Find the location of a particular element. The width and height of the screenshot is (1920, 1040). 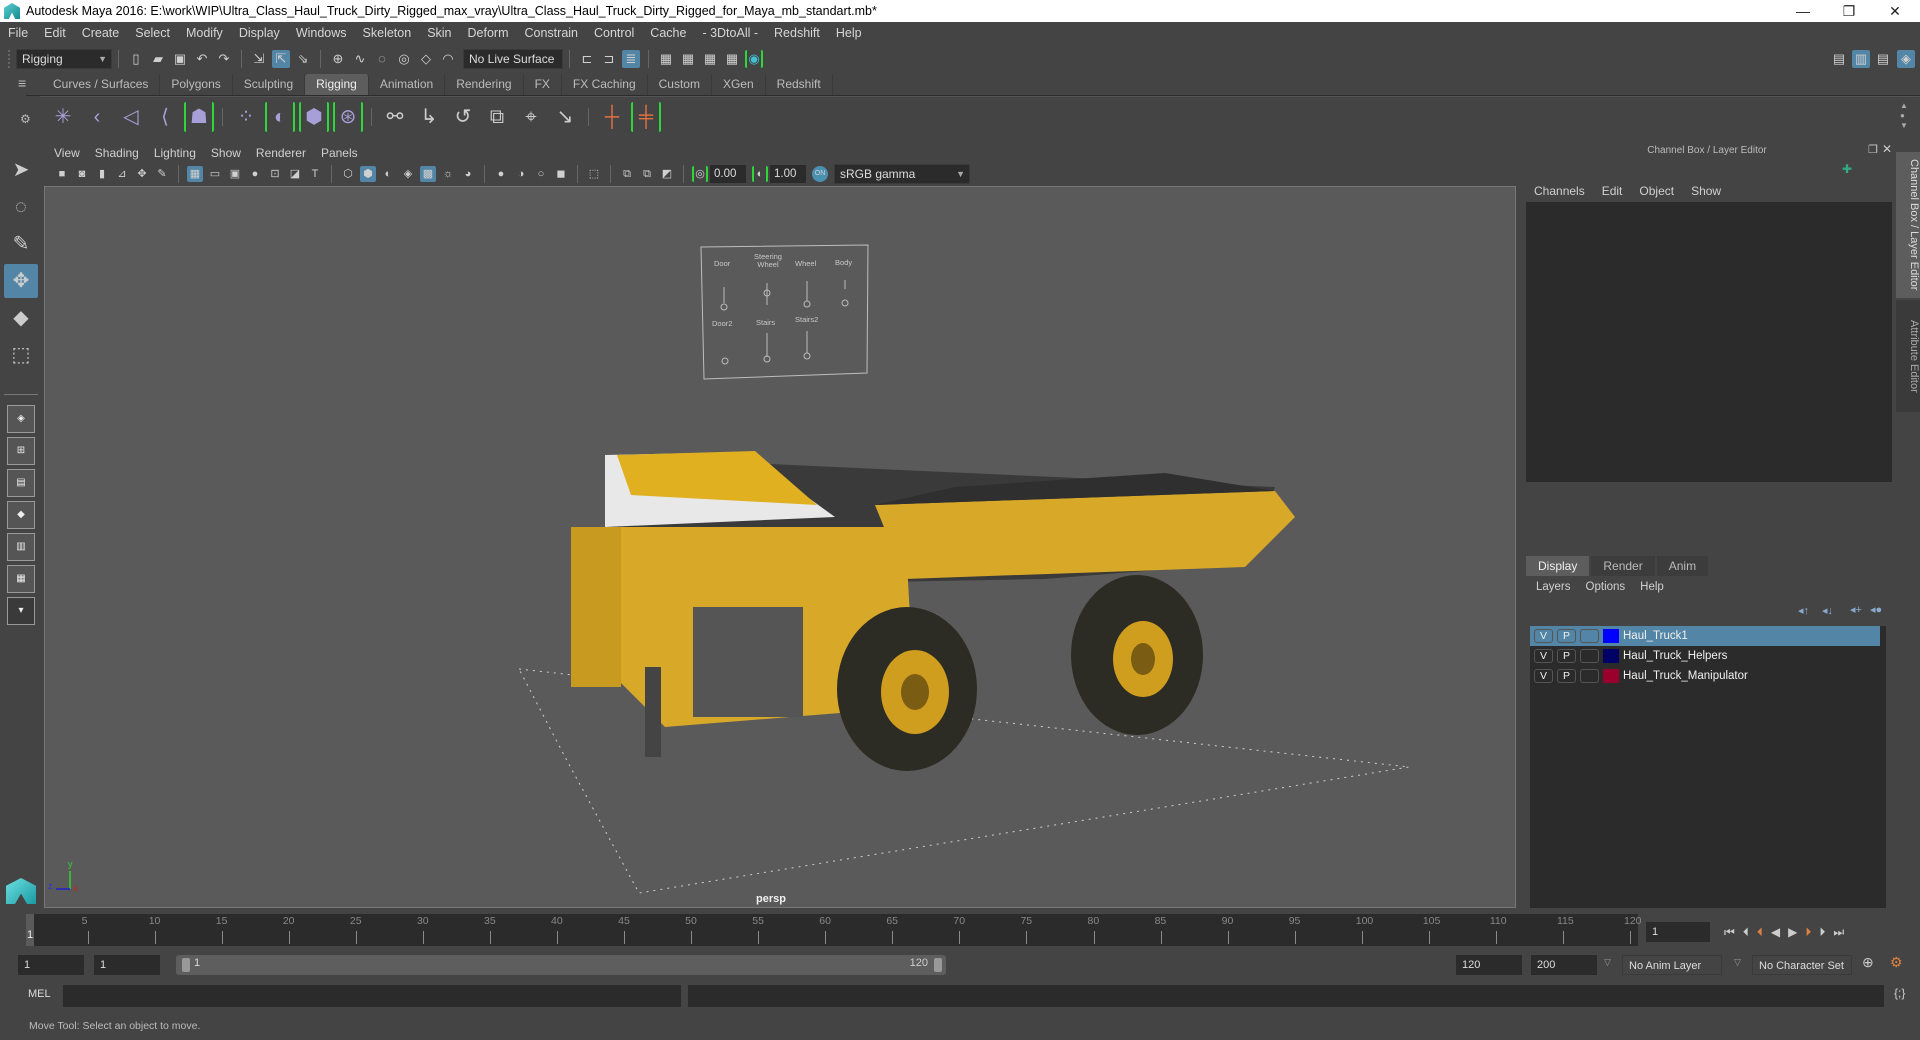

redo-icon: ↷ is located at coordinates (224, 59).